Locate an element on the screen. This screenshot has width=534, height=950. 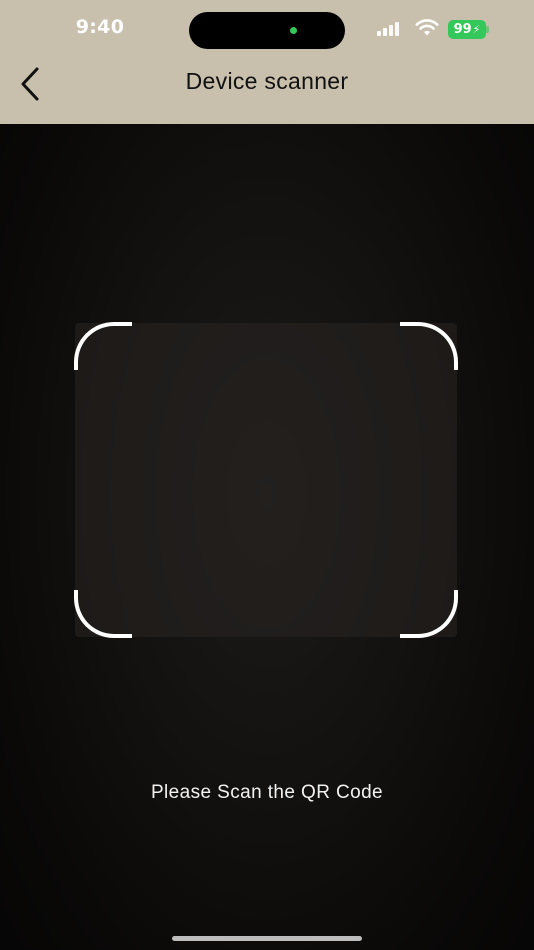
header: 9:40 99 ⚡ Device scanner is located at coordinates (267, 62).